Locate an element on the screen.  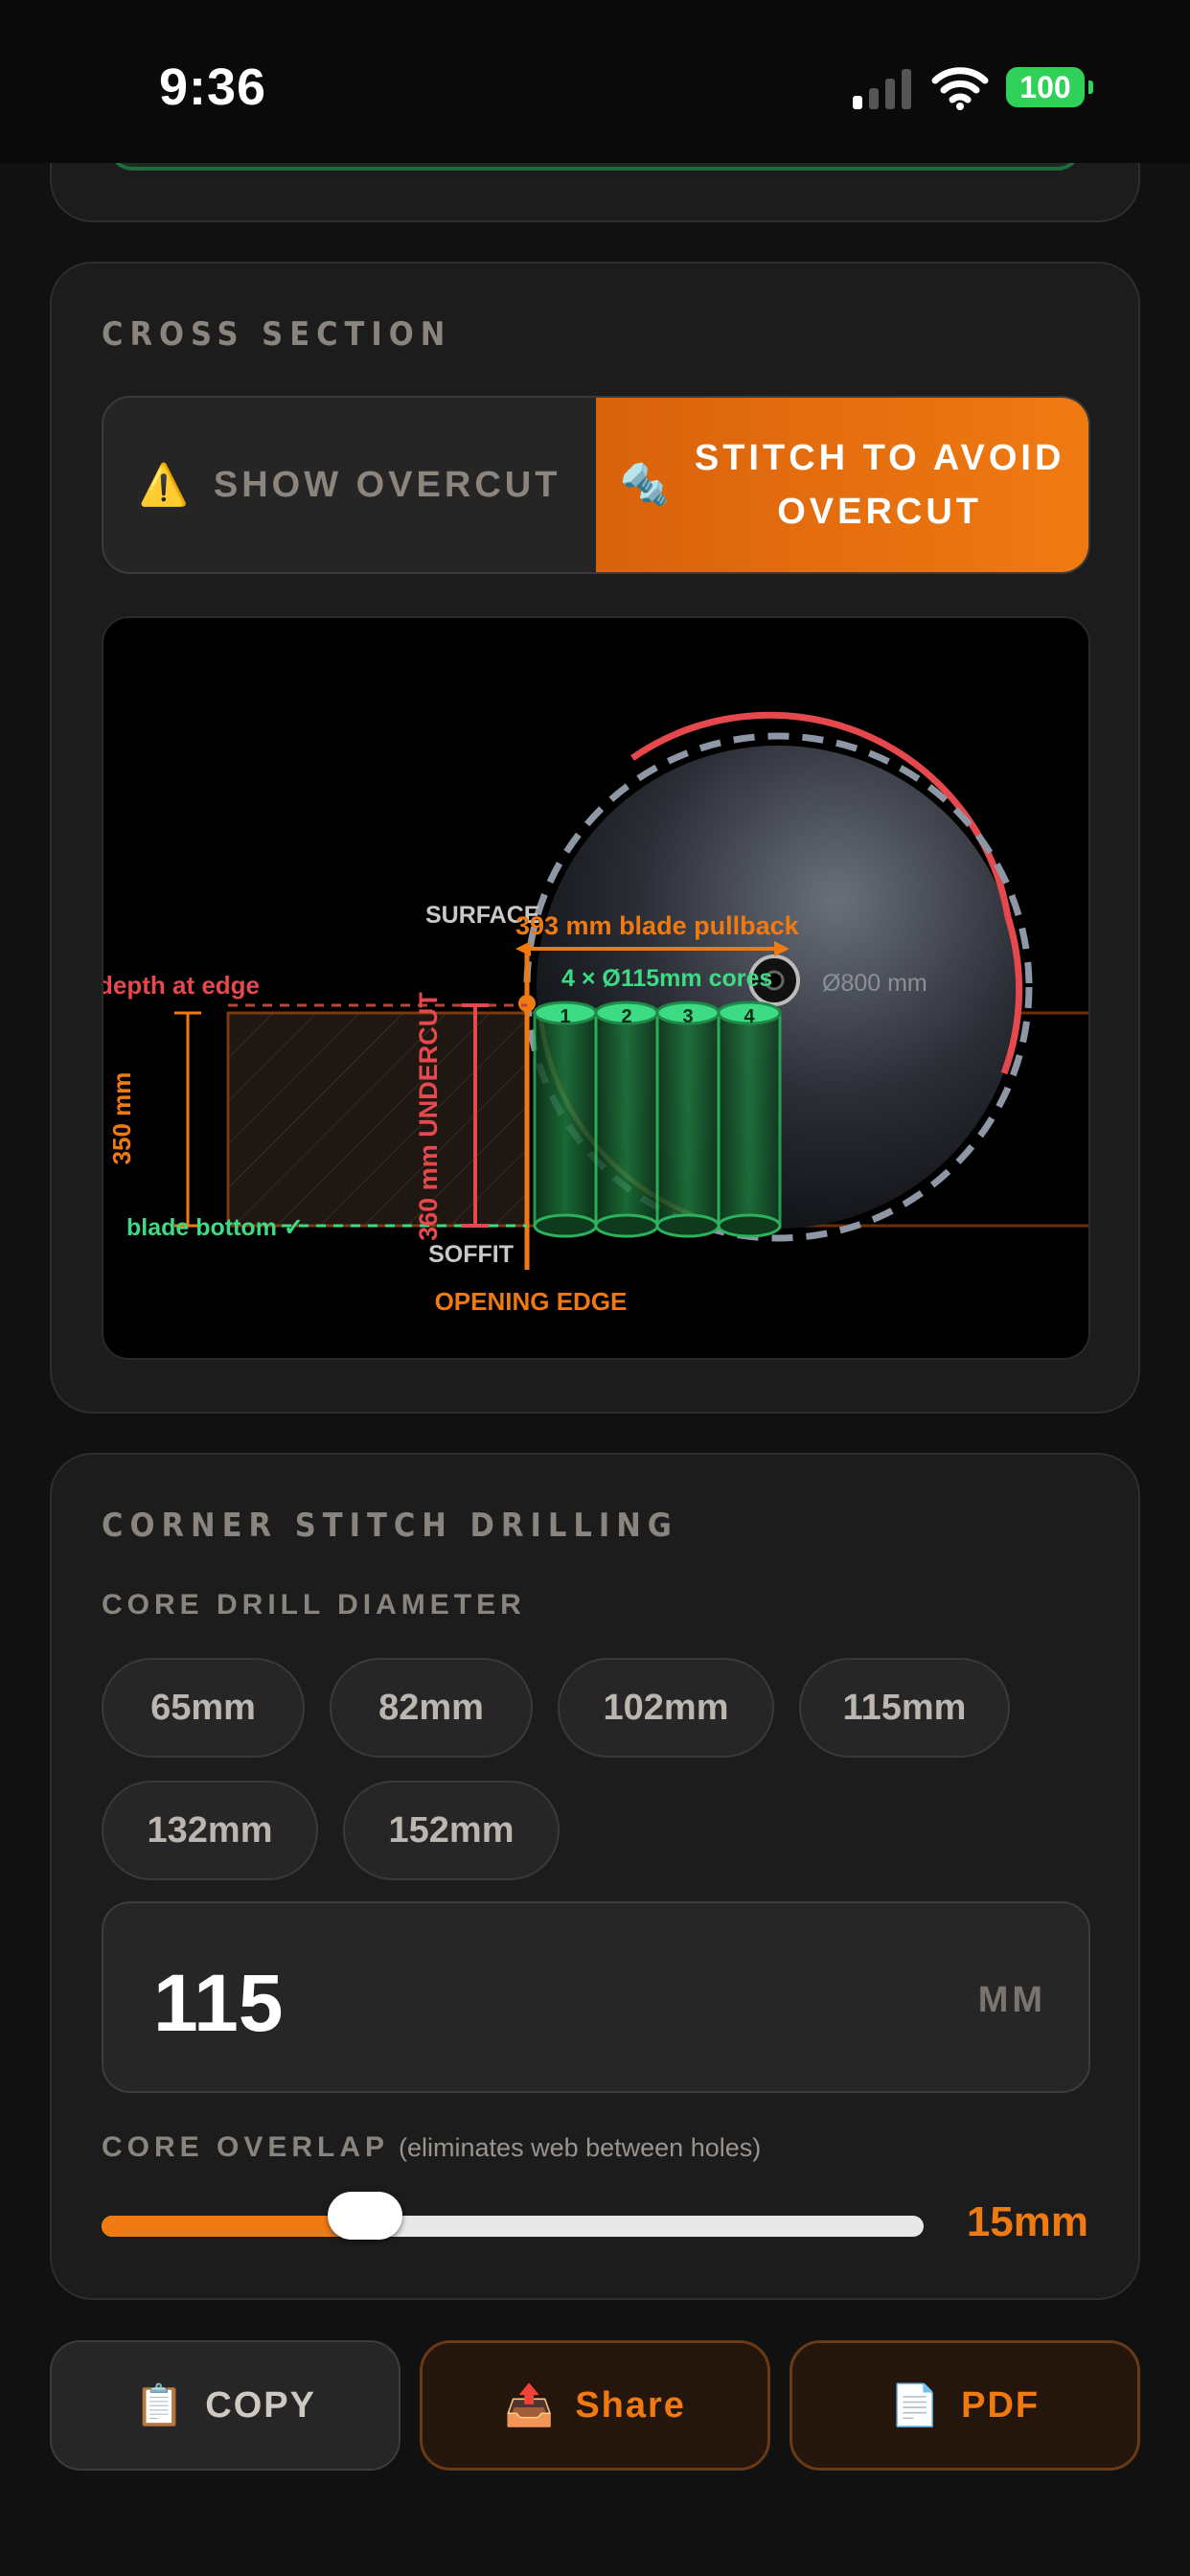
stitch-to-avoid-overcut-option: 🔩 STITCH TO AVOID OVERCUT is located at coordinates (842, 485).